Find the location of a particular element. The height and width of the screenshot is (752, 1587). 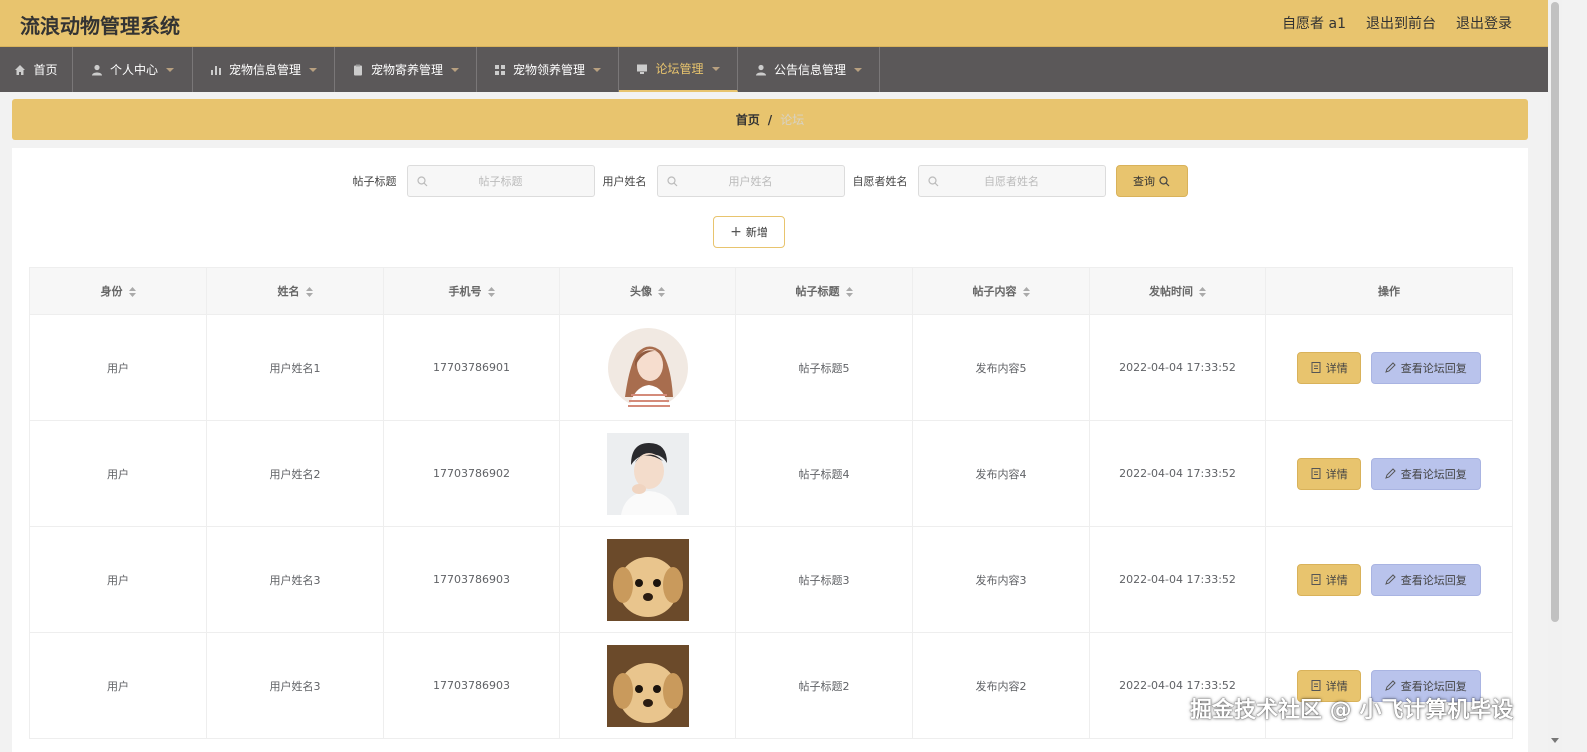

nav-label: 个人中心 is located at coordinates (133, 70).